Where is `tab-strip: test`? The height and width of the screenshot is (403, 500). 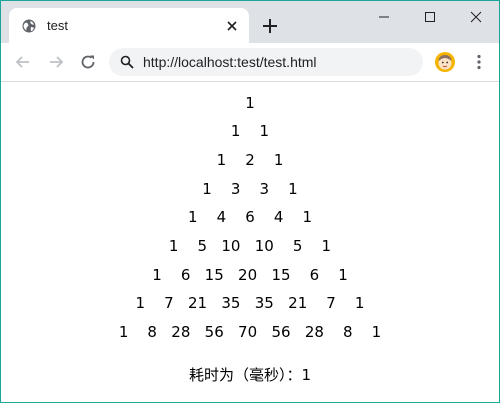 tab-strip: test is located at coordinates (250, 22).